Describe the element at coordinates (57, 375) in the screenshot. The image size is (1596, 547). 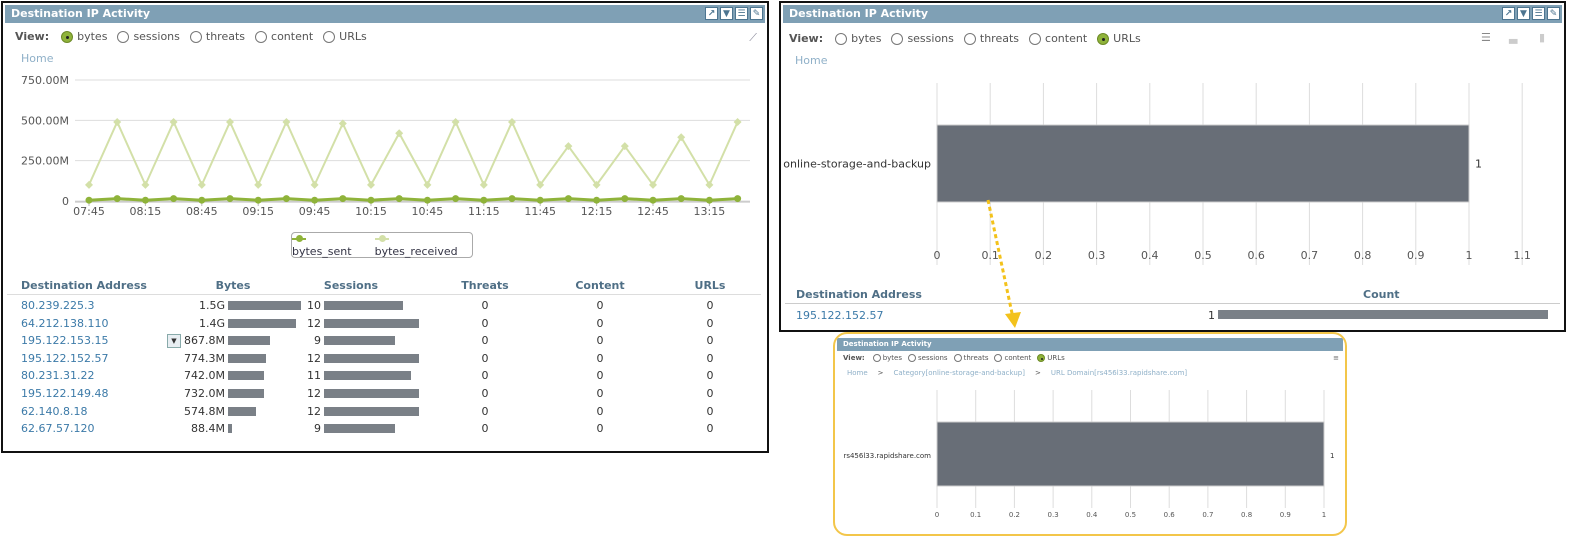
I see `row-address: 80.231.31.22` at that location.